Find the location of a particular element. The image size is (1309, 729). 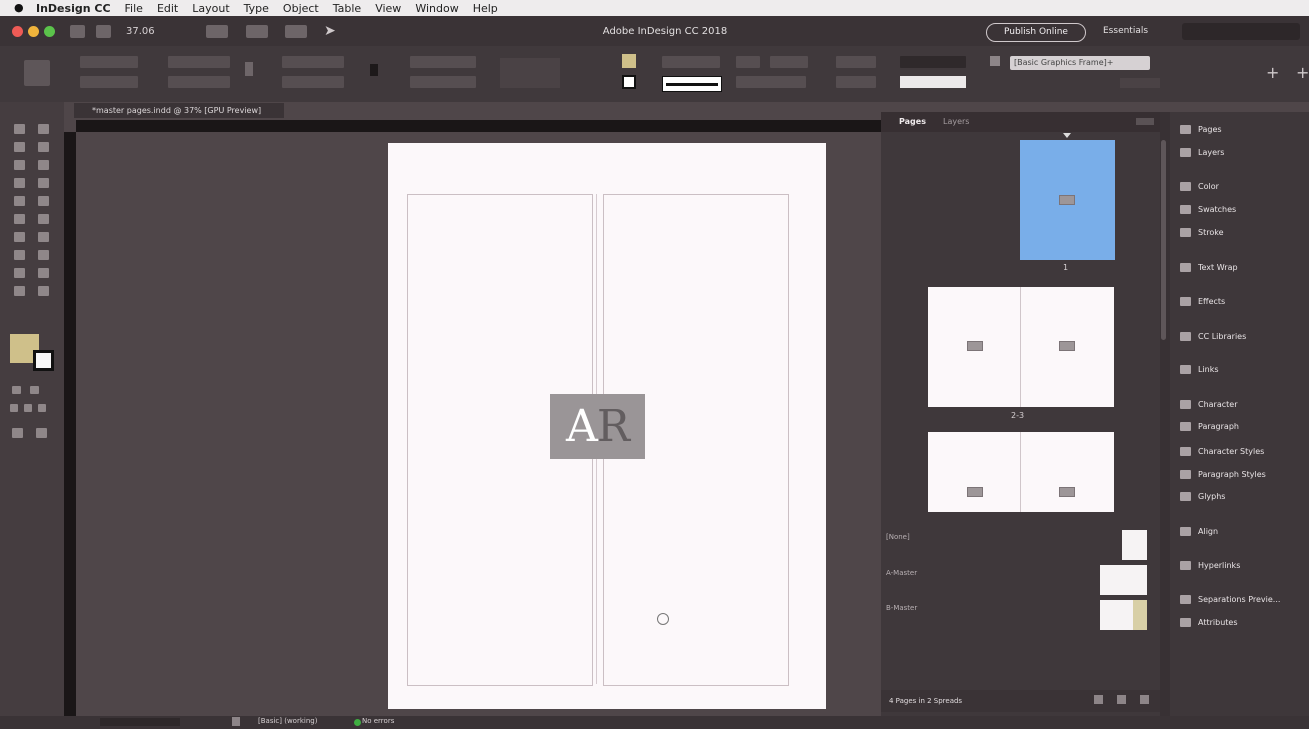

stroke-weight-dropdown is located at coordinates (692, 84).